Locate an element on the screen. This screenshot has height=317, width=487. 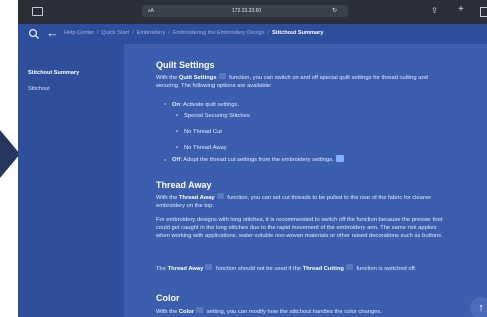
quilt-settings-heading: Quilt Settings is located at coordinates (185, 65).